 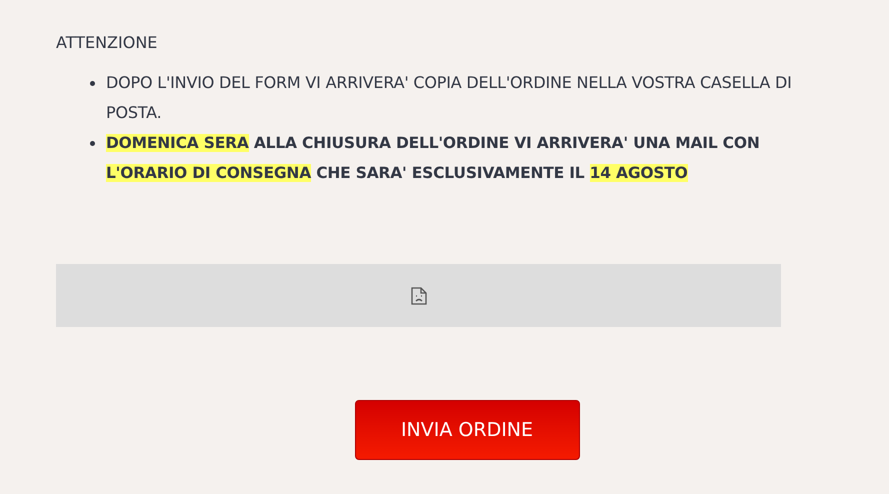 I want to click on broken-image-icon, so click(x=418, y=295).